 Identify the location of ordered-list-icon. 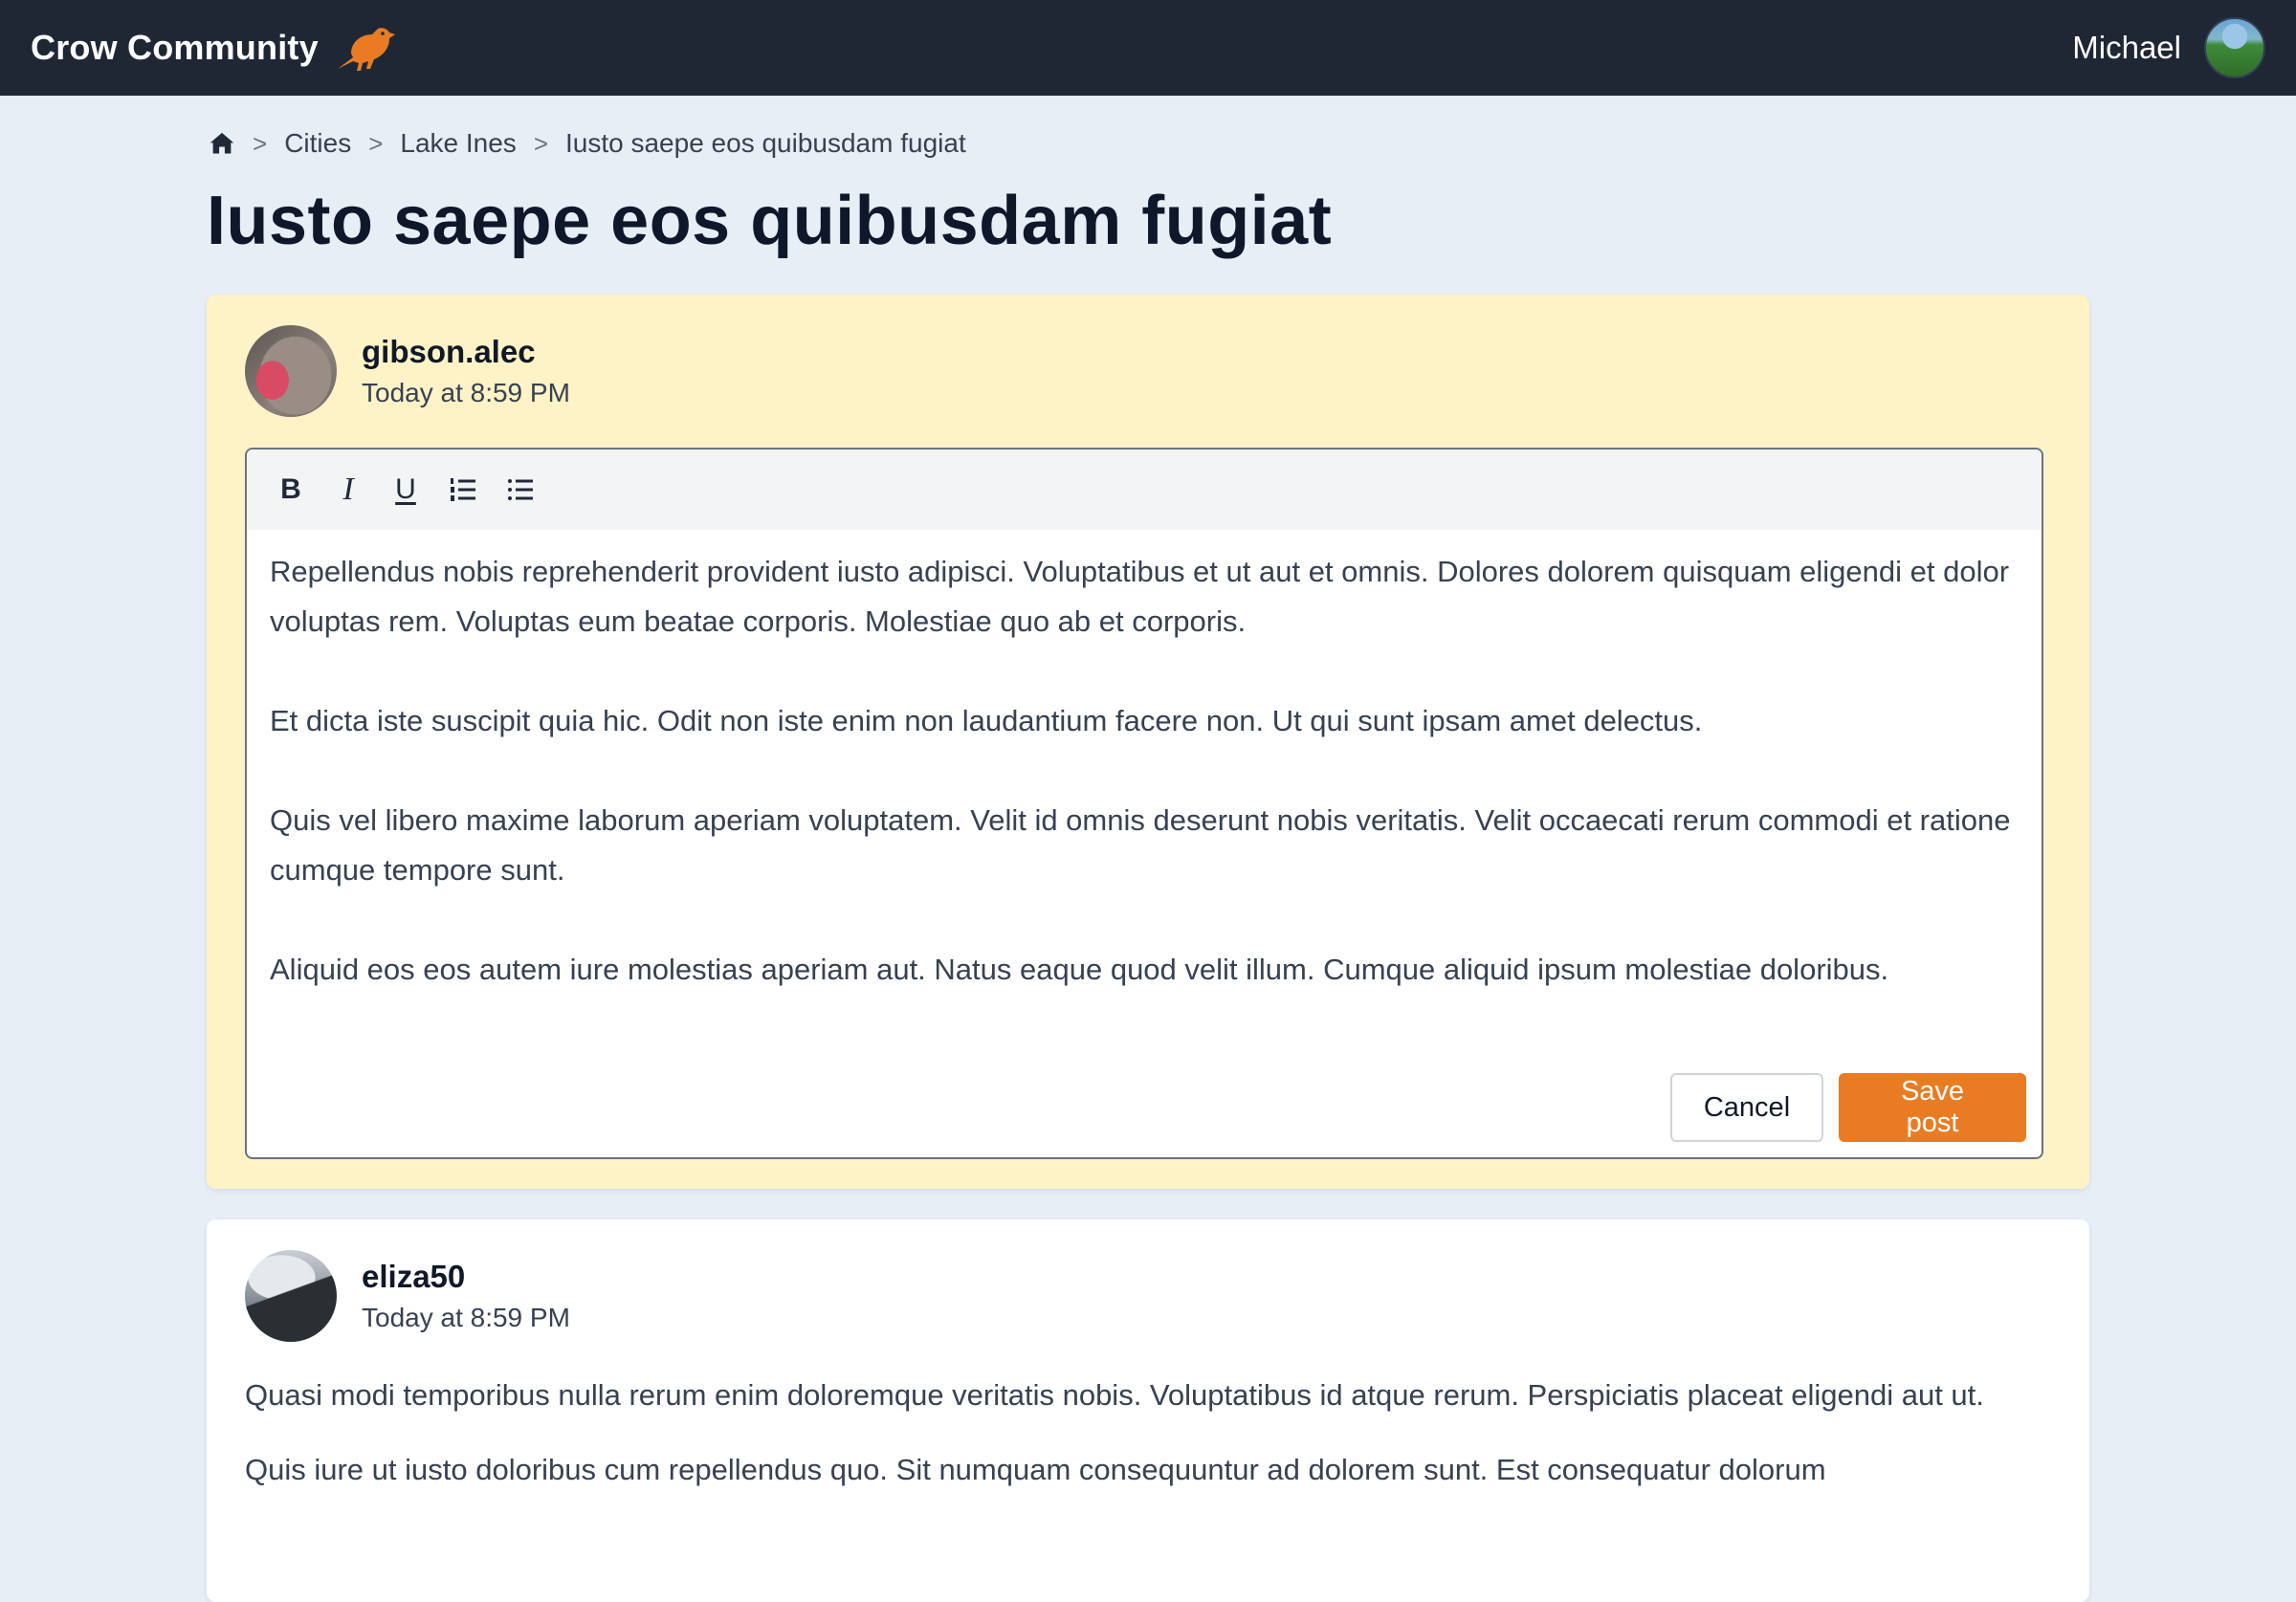
(463, 489).